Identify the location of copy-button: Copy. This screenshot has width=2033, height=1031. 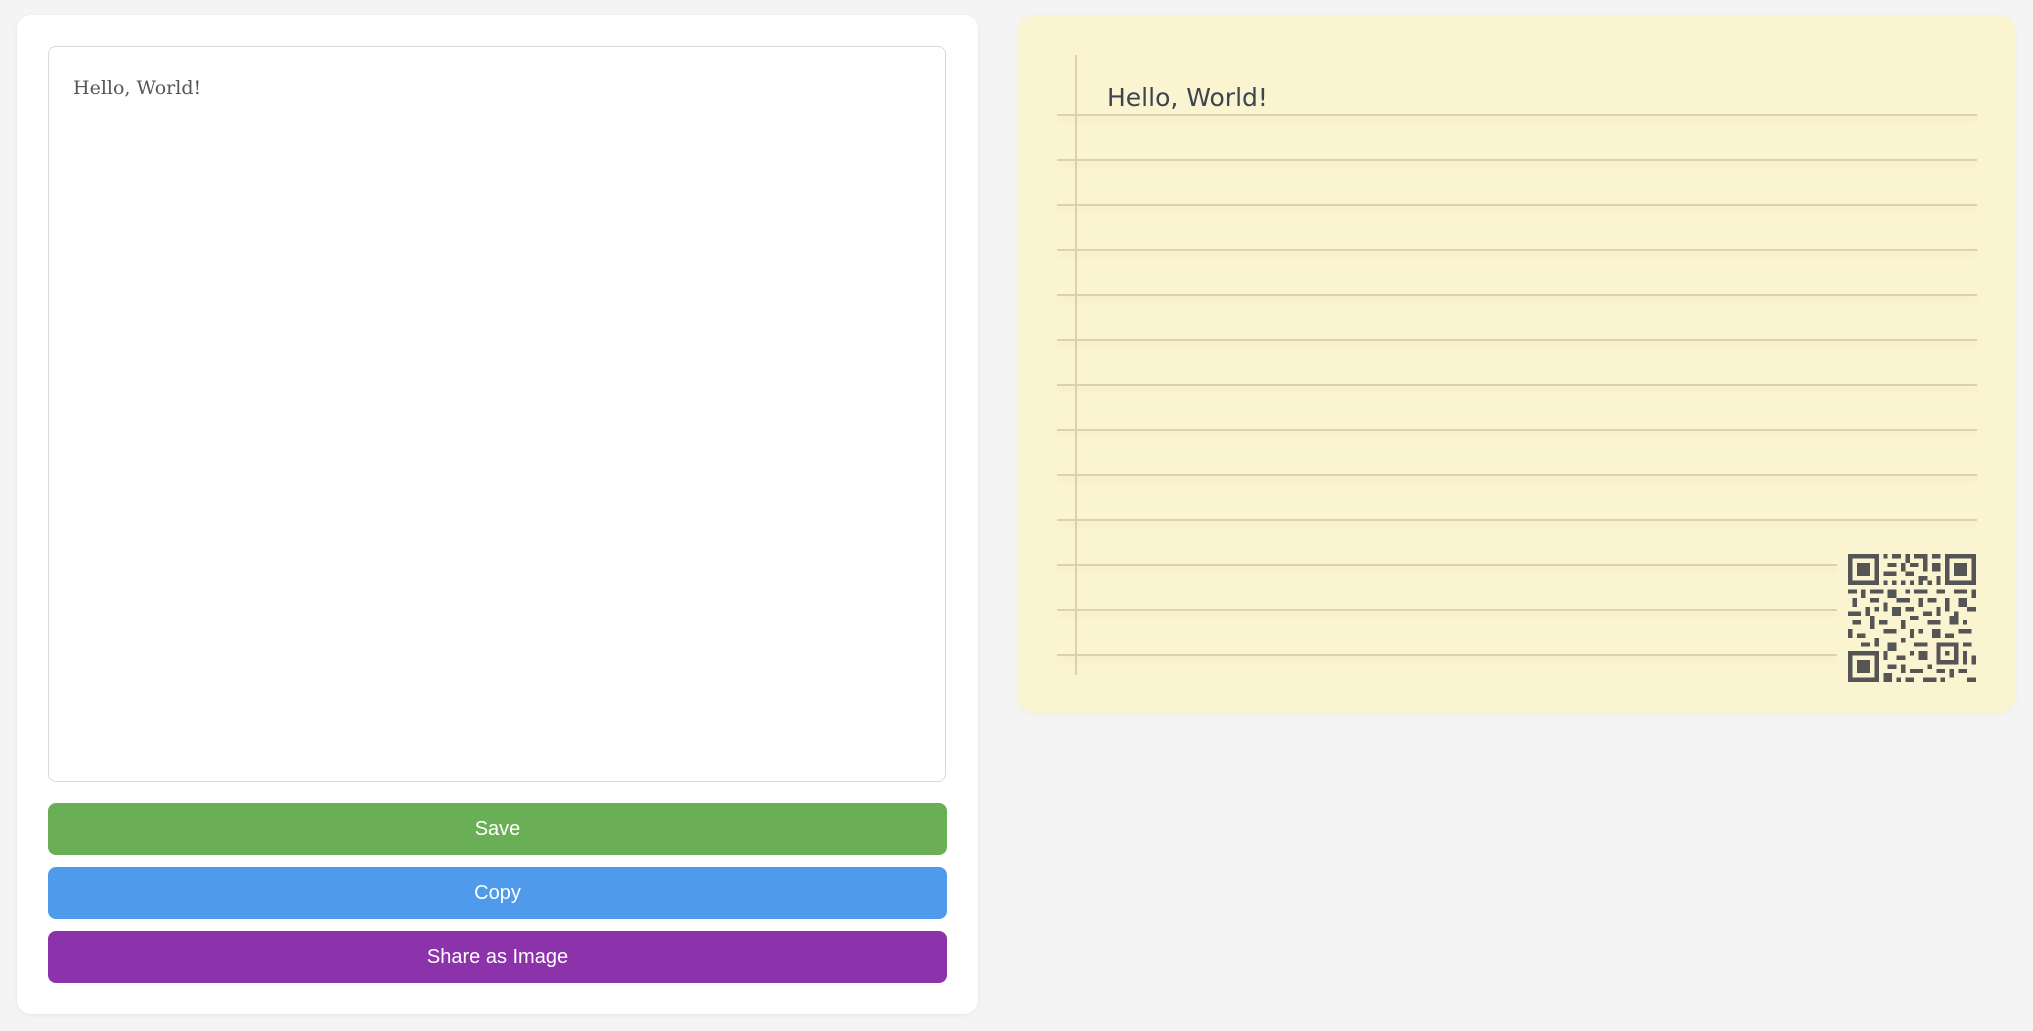
(497, 893).